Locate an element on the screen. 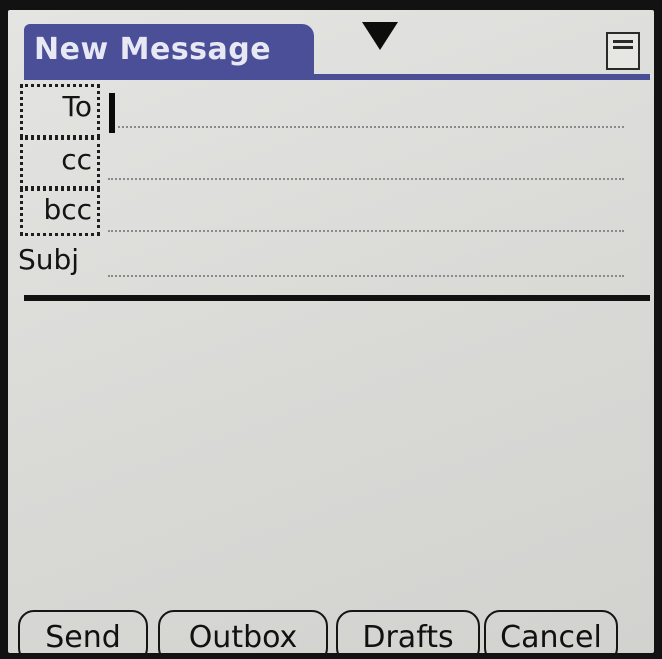 Image resolution: width=662 pixels, height=659 pixels. text-cursor is located at coordinates (112, 113).